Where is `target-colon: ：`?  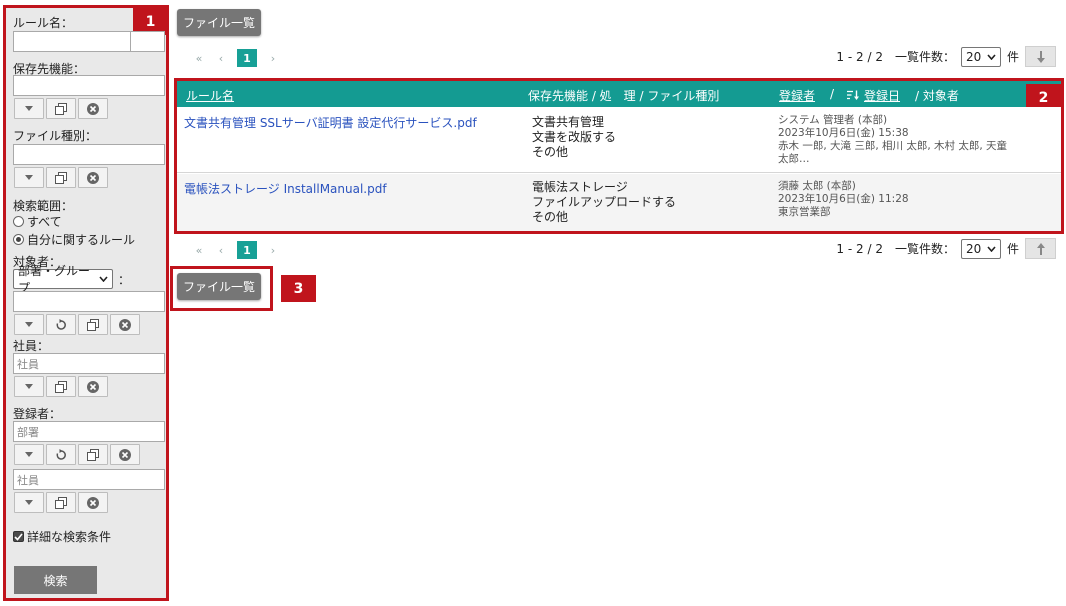
target-colon: ： is located at coordinates (124, 280).